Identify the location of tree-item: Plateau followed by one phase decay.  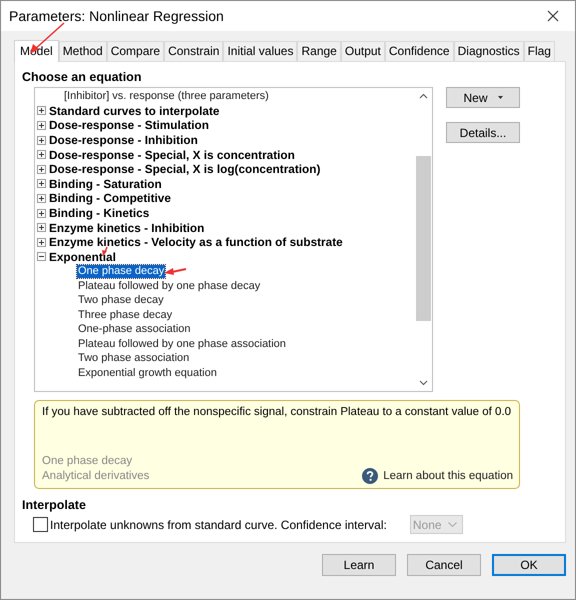
(169, 286).